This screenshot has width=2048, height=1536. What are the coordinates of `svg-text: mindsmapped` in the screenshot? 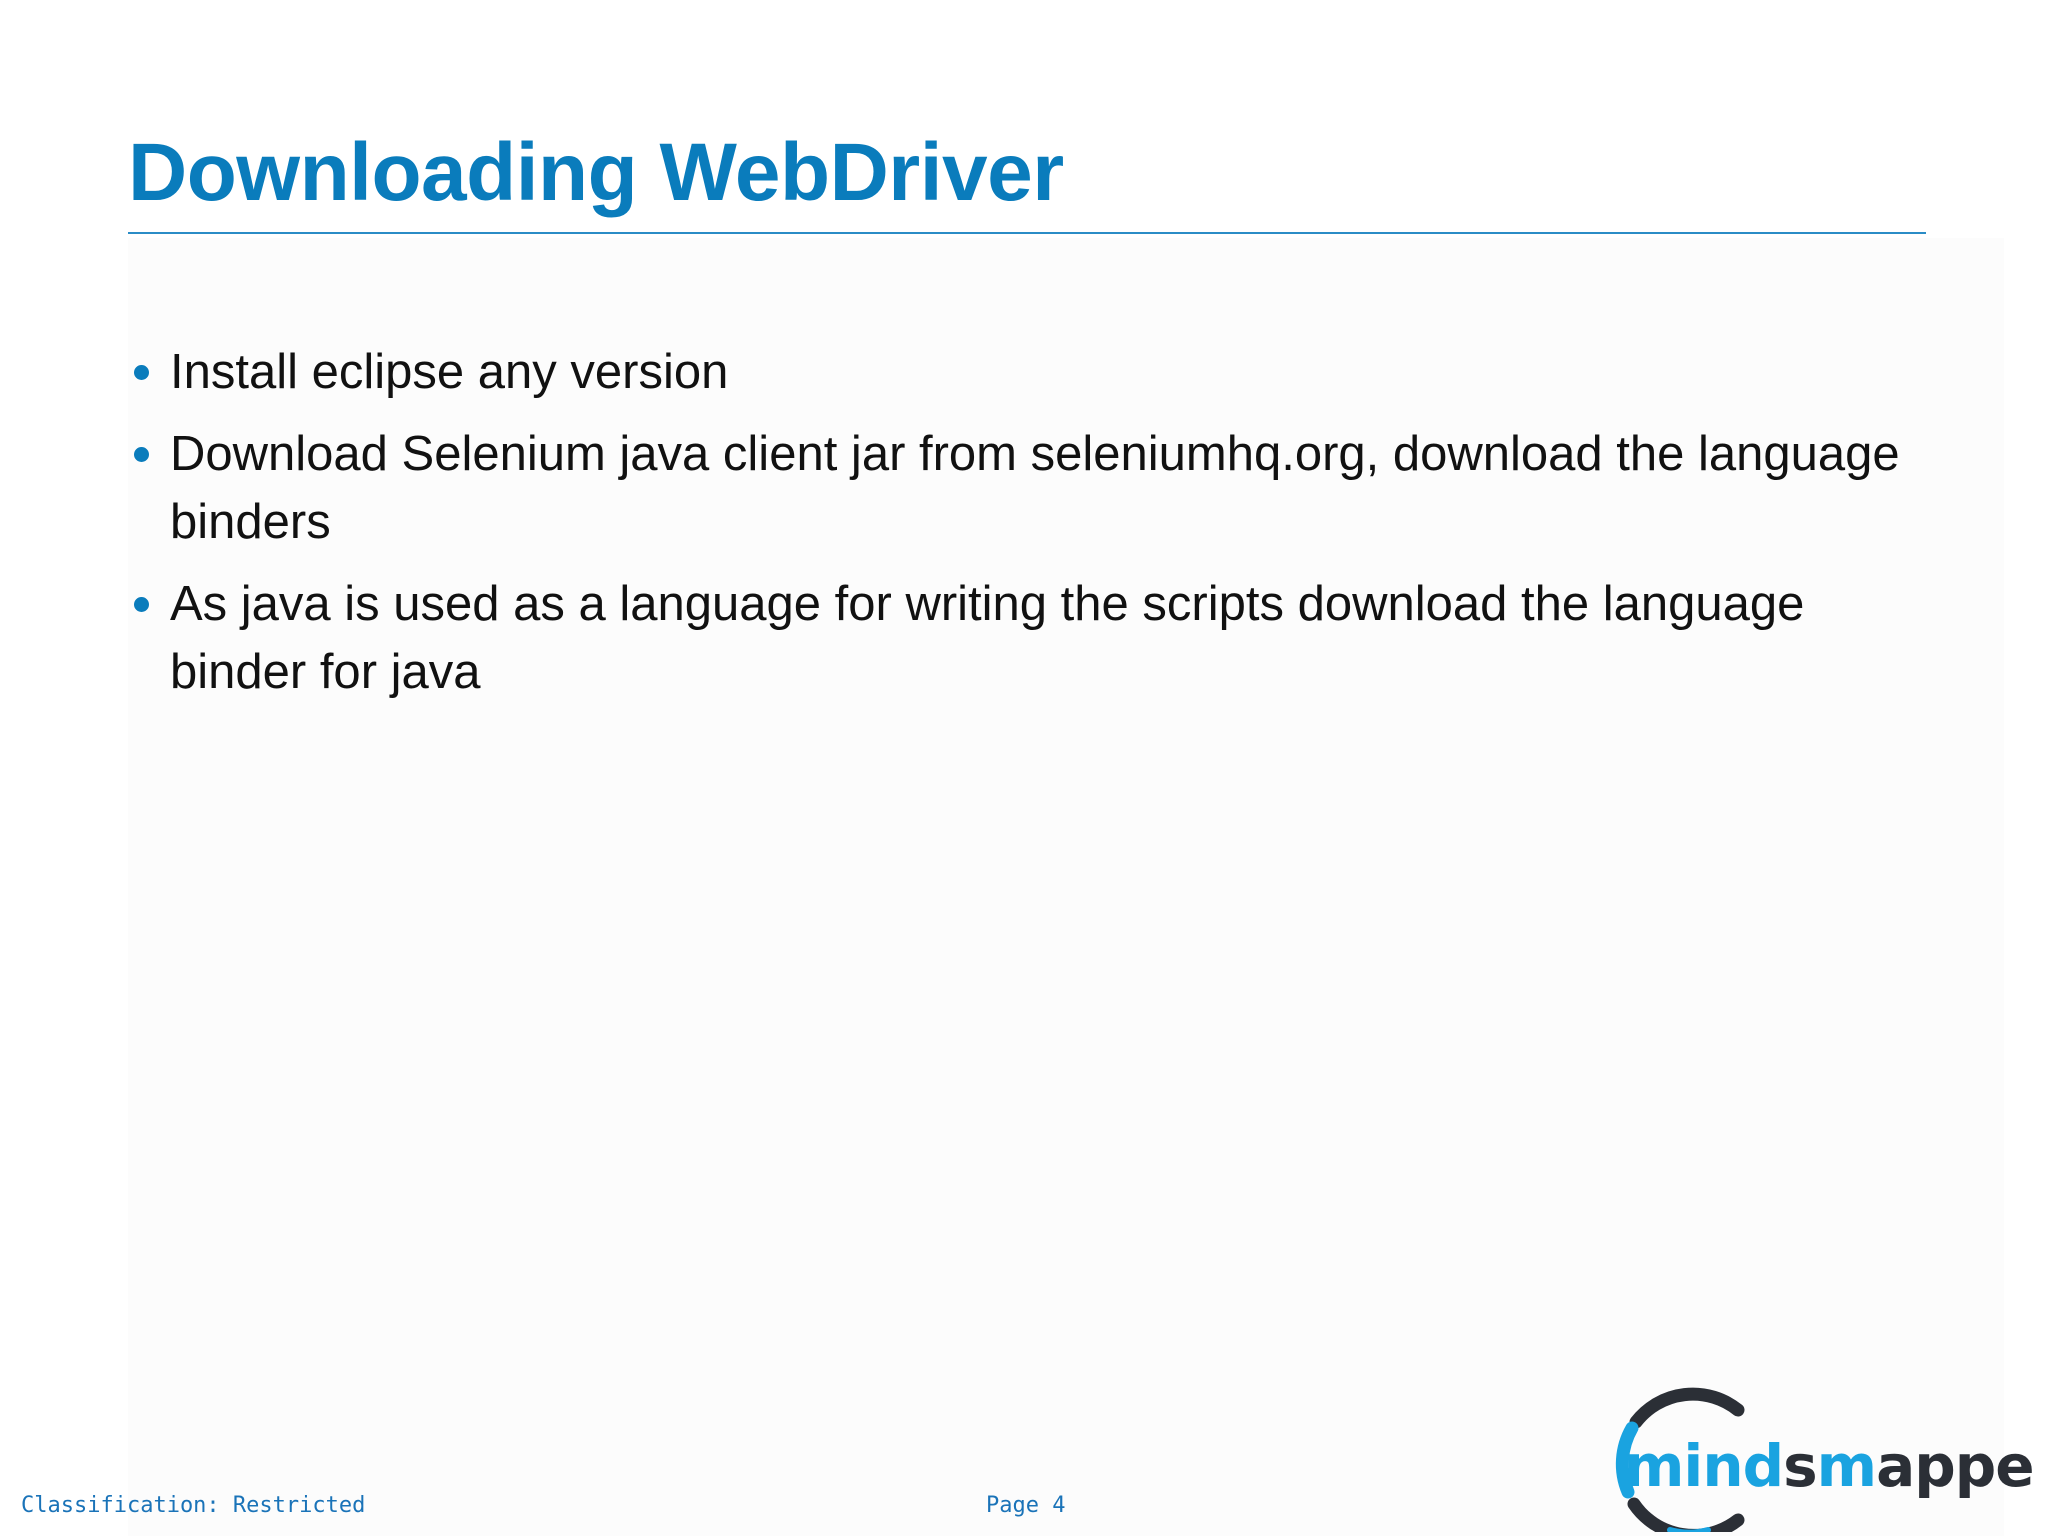 It's located at (1829, 1466).